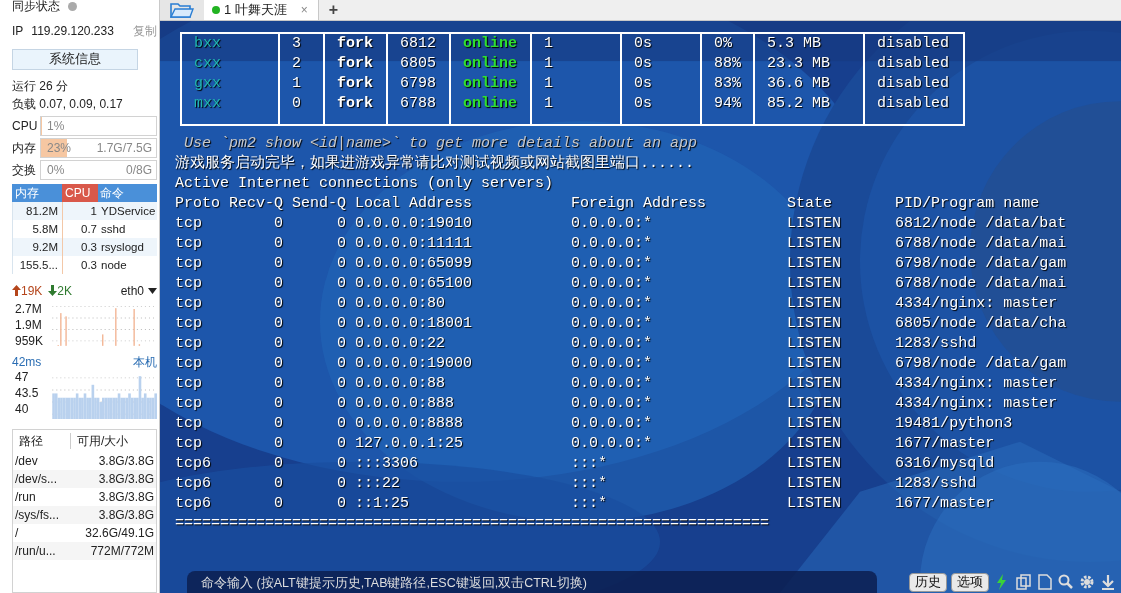 The image size is (1121, 593). I want to click on table-cell: 32.6G/49.1G, so click(119, 532).